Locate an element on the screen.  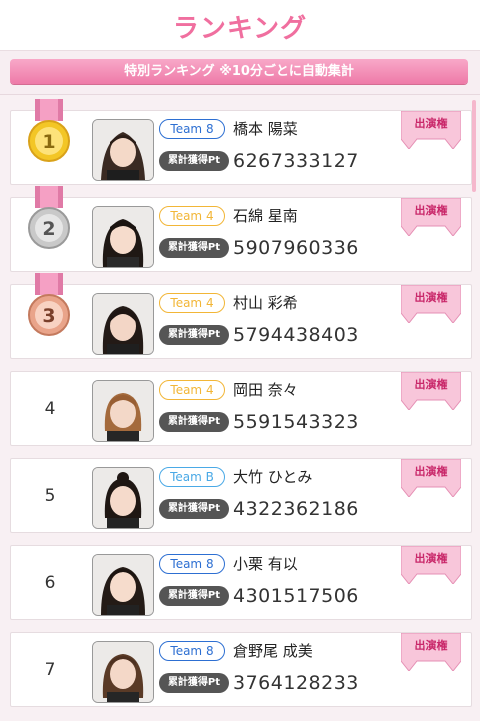
team-badge: Team B is located at coordinates (192, 477).